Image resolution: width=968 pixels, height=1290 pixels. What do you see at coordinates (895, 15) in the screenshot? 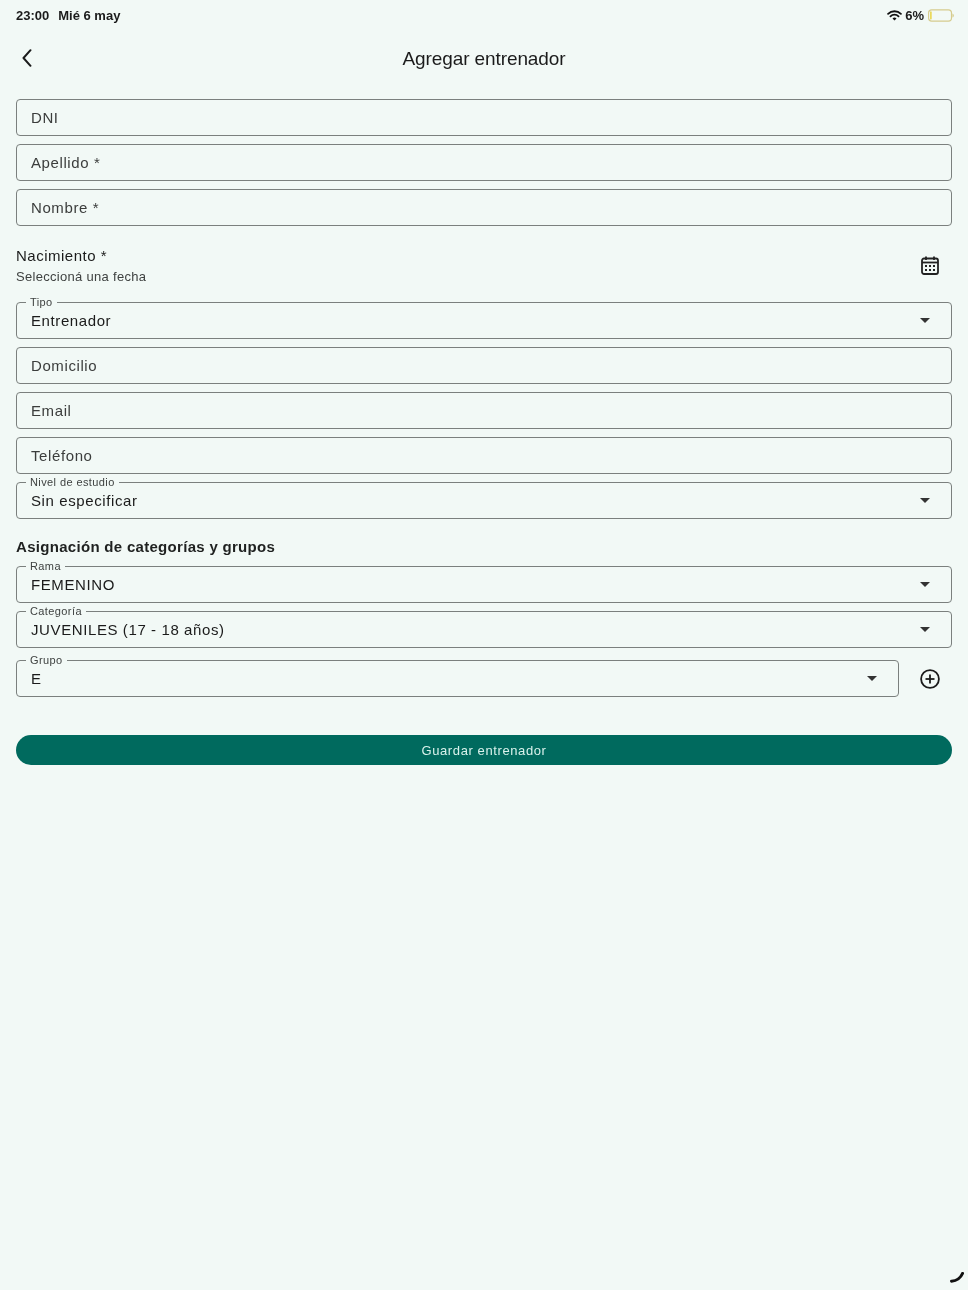
I see `wifi-icon` at bounding box center [895, 15].